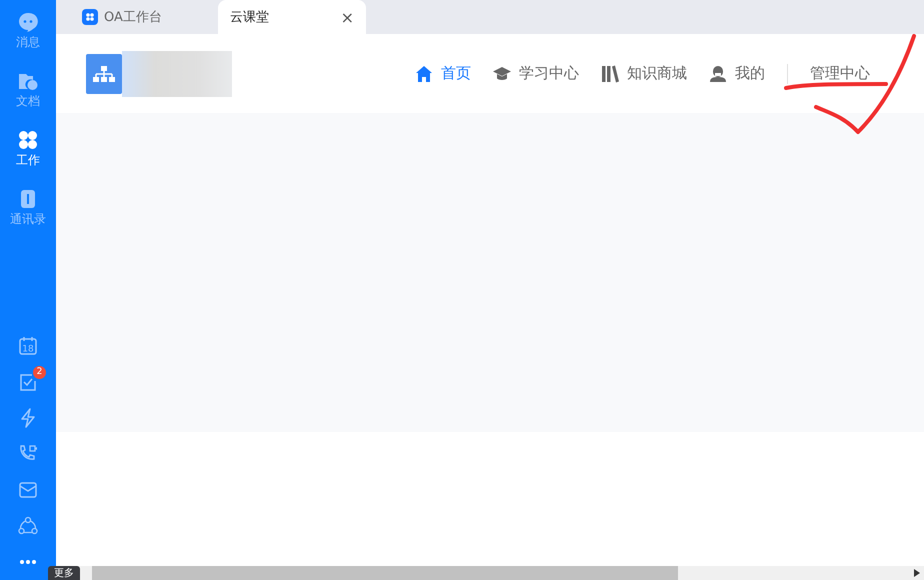 The height and width of the screenshot is (580, 924). What do you see at coordinates (28, 490) in the screenshot?
I see `mail-icon` at bounding box center [28, 490].